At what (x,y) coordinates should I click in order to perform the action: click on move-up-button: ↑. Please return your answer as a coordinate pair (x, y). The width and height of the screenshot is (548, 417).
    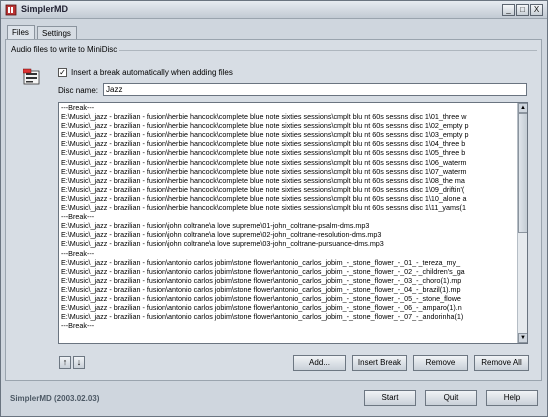
    Looking at the image, I should click on (65, 362).